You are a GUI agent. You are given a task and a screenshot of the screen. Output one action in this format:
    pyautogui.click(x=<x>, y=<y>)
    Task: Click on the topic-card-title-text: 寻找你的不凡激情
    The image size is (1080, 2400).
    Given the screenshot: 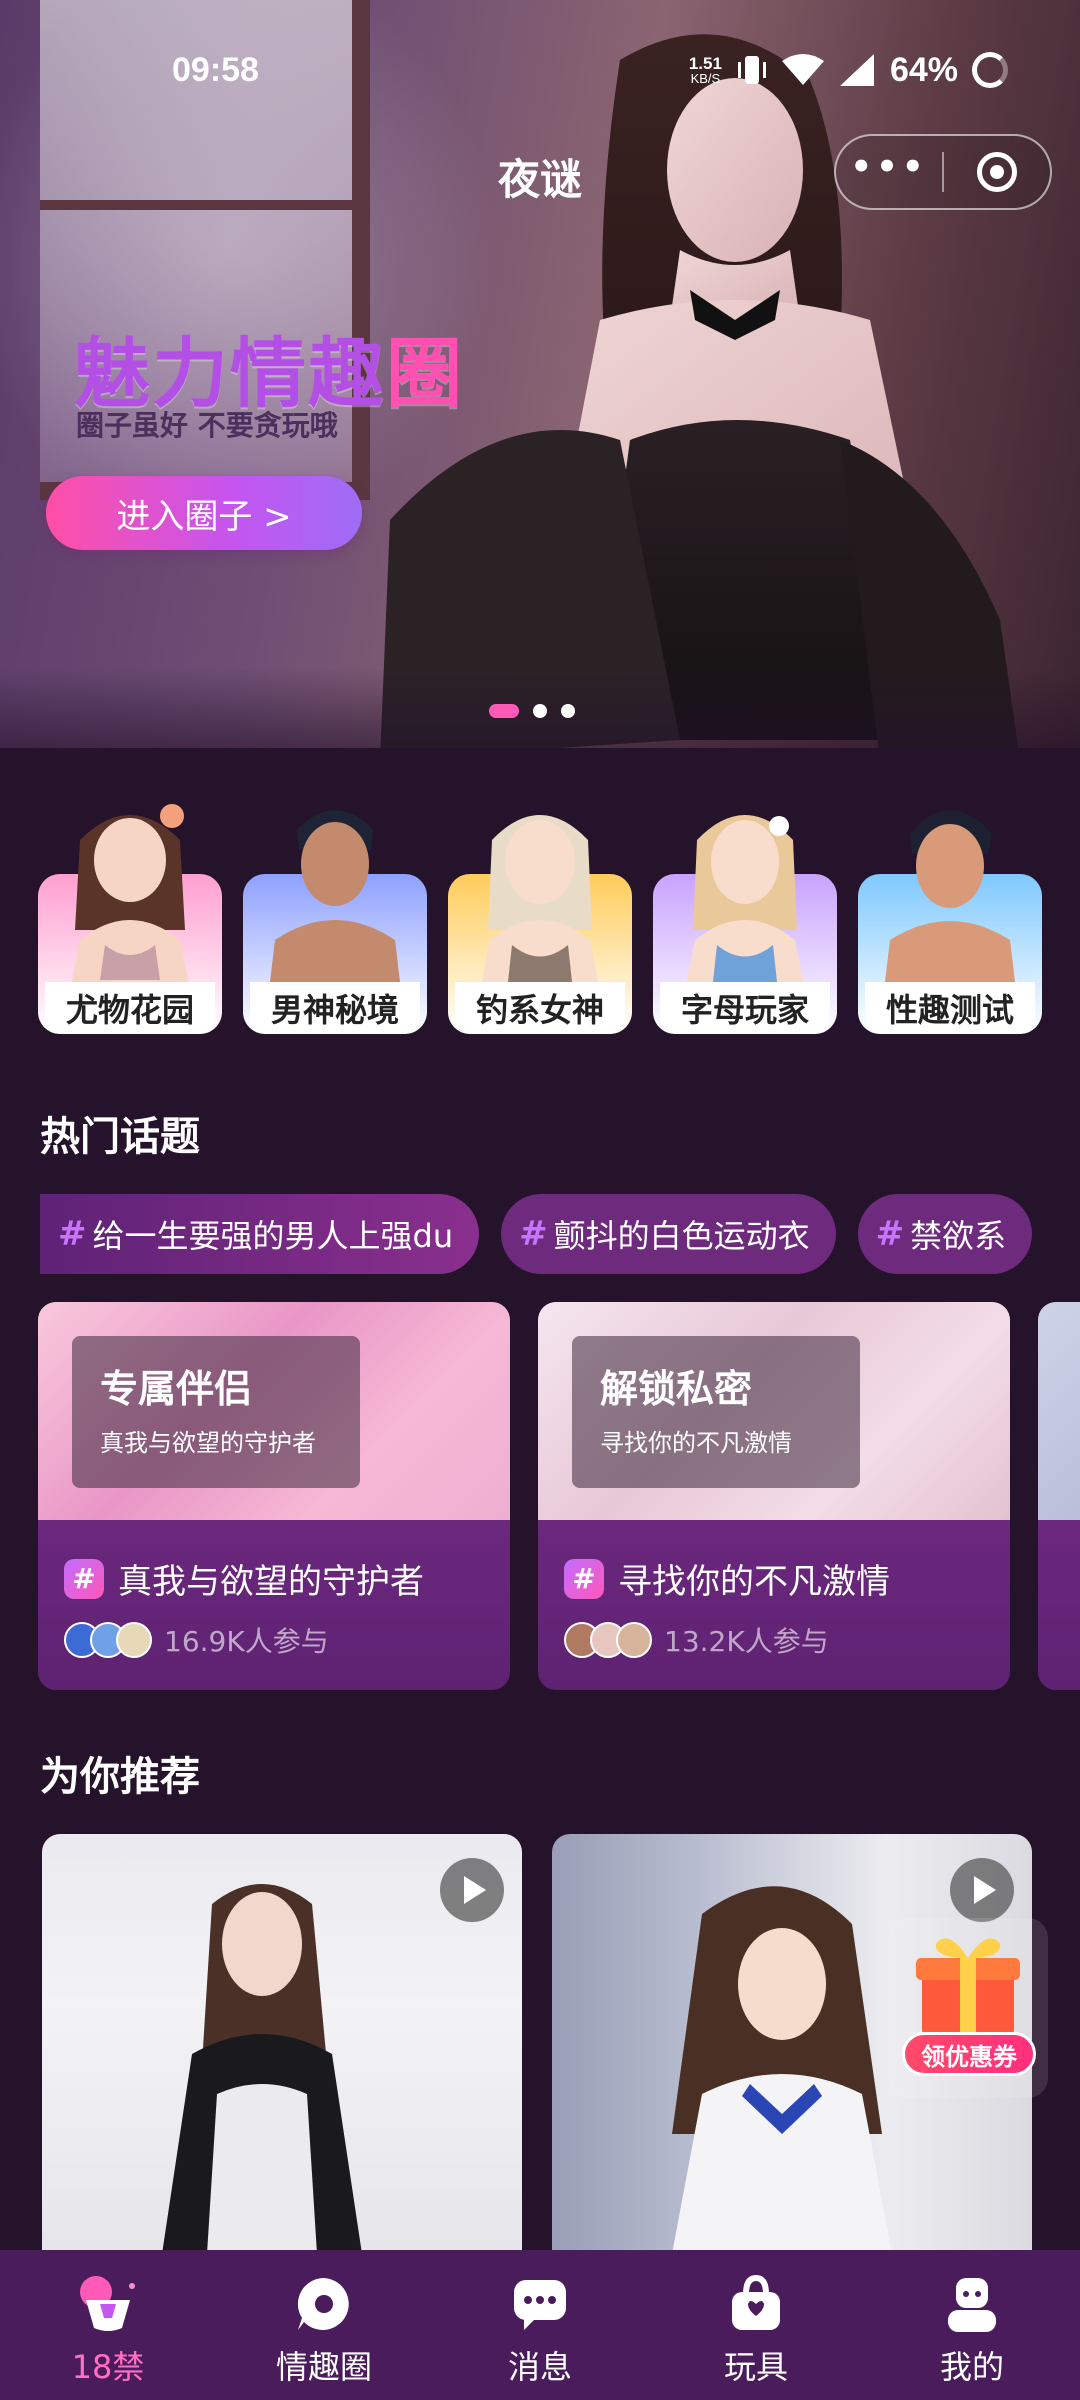 What is the action you would take?
    pyautogui.click(x=754, y=1582)
    